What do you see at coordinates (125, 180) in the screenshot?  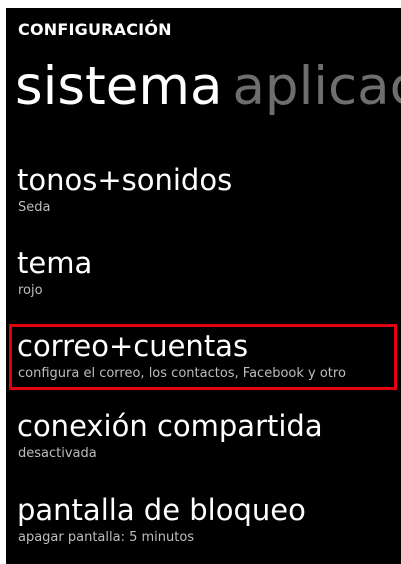 I see `settings-item-title: tonos+sonidos` at bounding box center [125, 180].